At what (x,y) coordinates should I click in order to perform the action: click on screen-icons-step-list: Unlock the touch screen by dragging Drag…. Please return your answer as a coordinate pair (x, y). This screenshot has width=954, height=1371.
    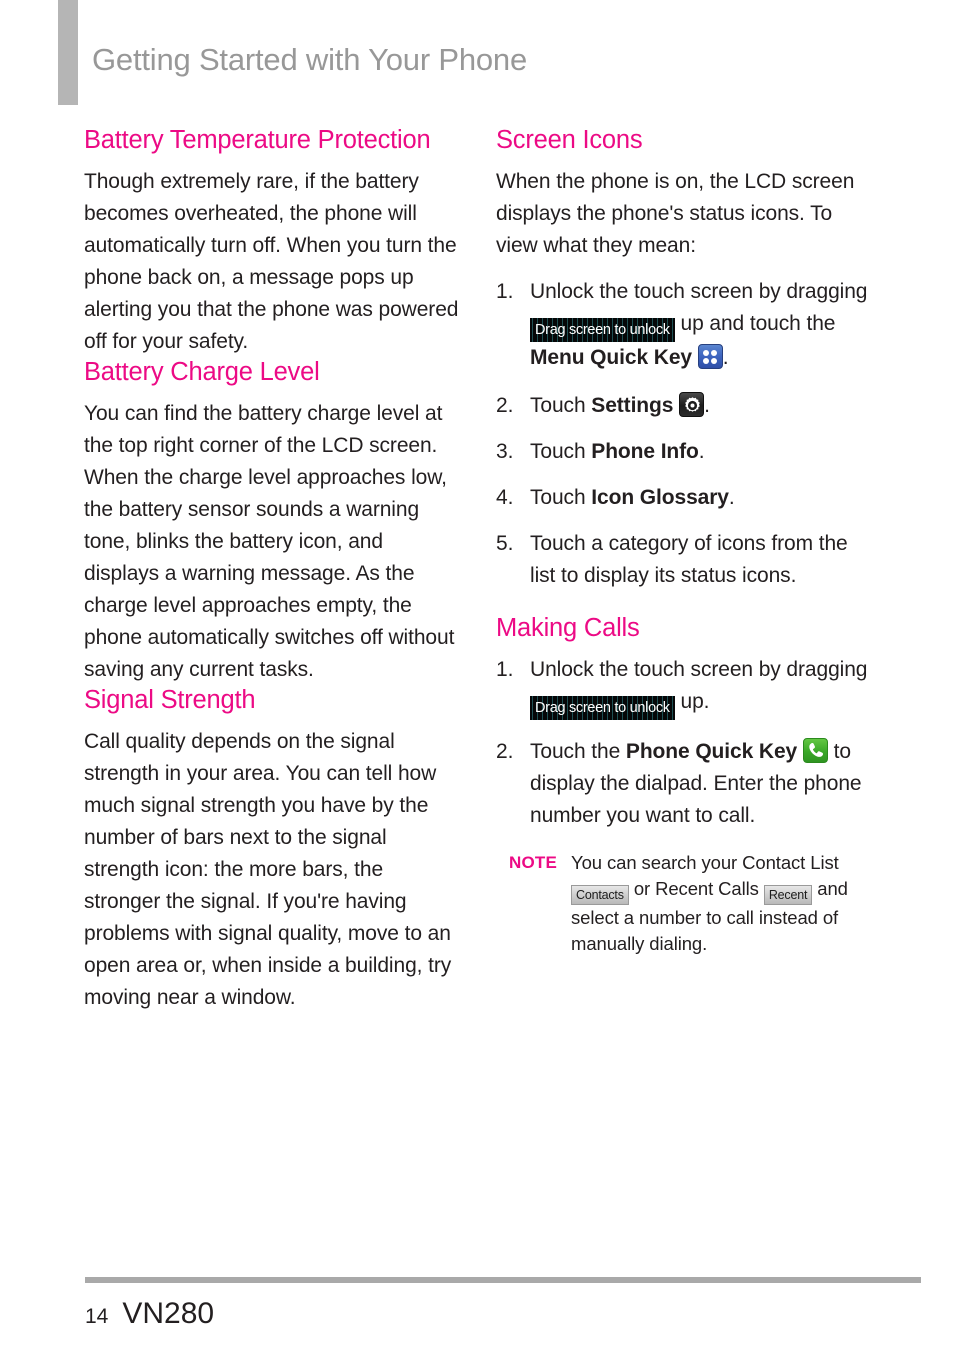
    Looking at the image, I should click on (685, 434).